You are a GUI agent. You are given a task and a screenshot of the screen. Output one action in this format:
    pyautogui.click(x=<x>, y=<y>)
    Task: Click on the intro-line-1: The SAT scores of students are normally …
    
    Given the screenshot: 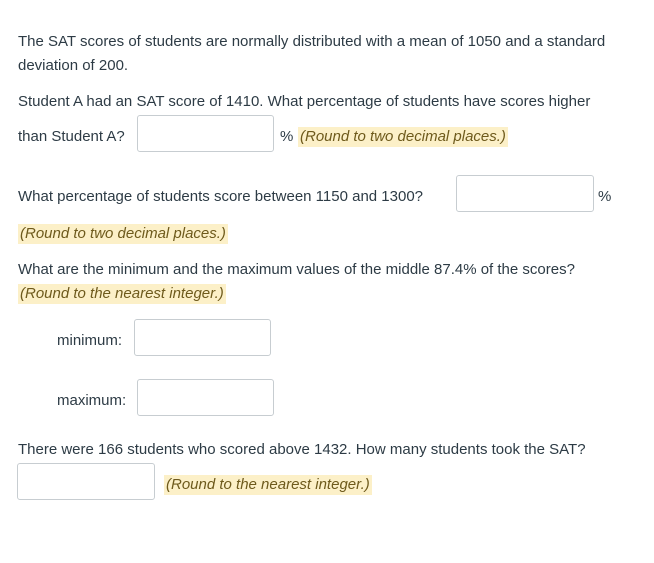 What is the action you would take?
    pyautogui.click(x=312, y=41)
    